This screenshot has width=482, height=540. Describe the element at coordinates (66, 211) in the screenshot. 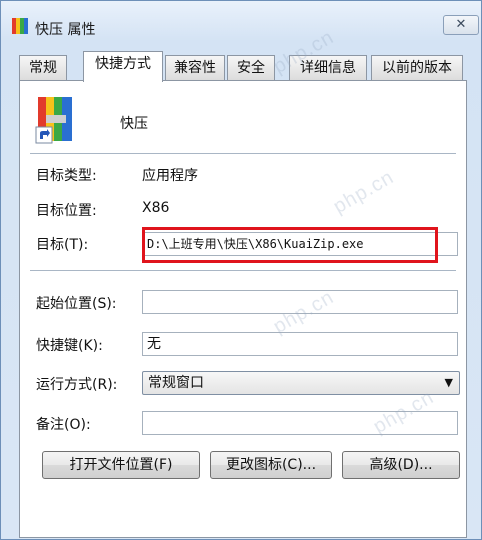

I see `target-location-label: 目标位置:` at that location.